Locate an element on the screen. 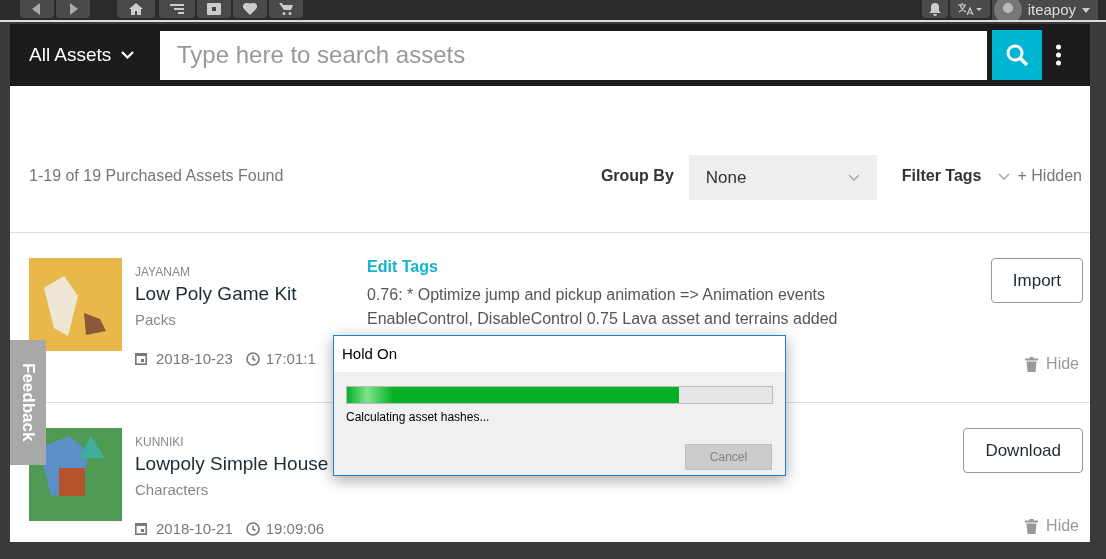 The width and height of the screenshot is (1106, 559). search-icon is located at coordinates (1017, 55).